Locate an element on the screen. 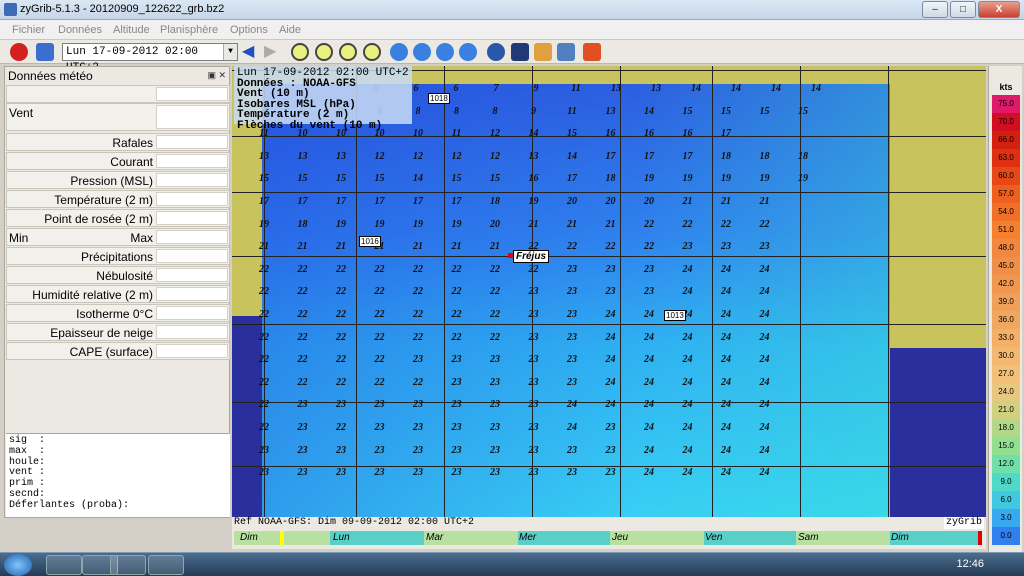  menu-aide: Aide is located at coordinates (290, 30).